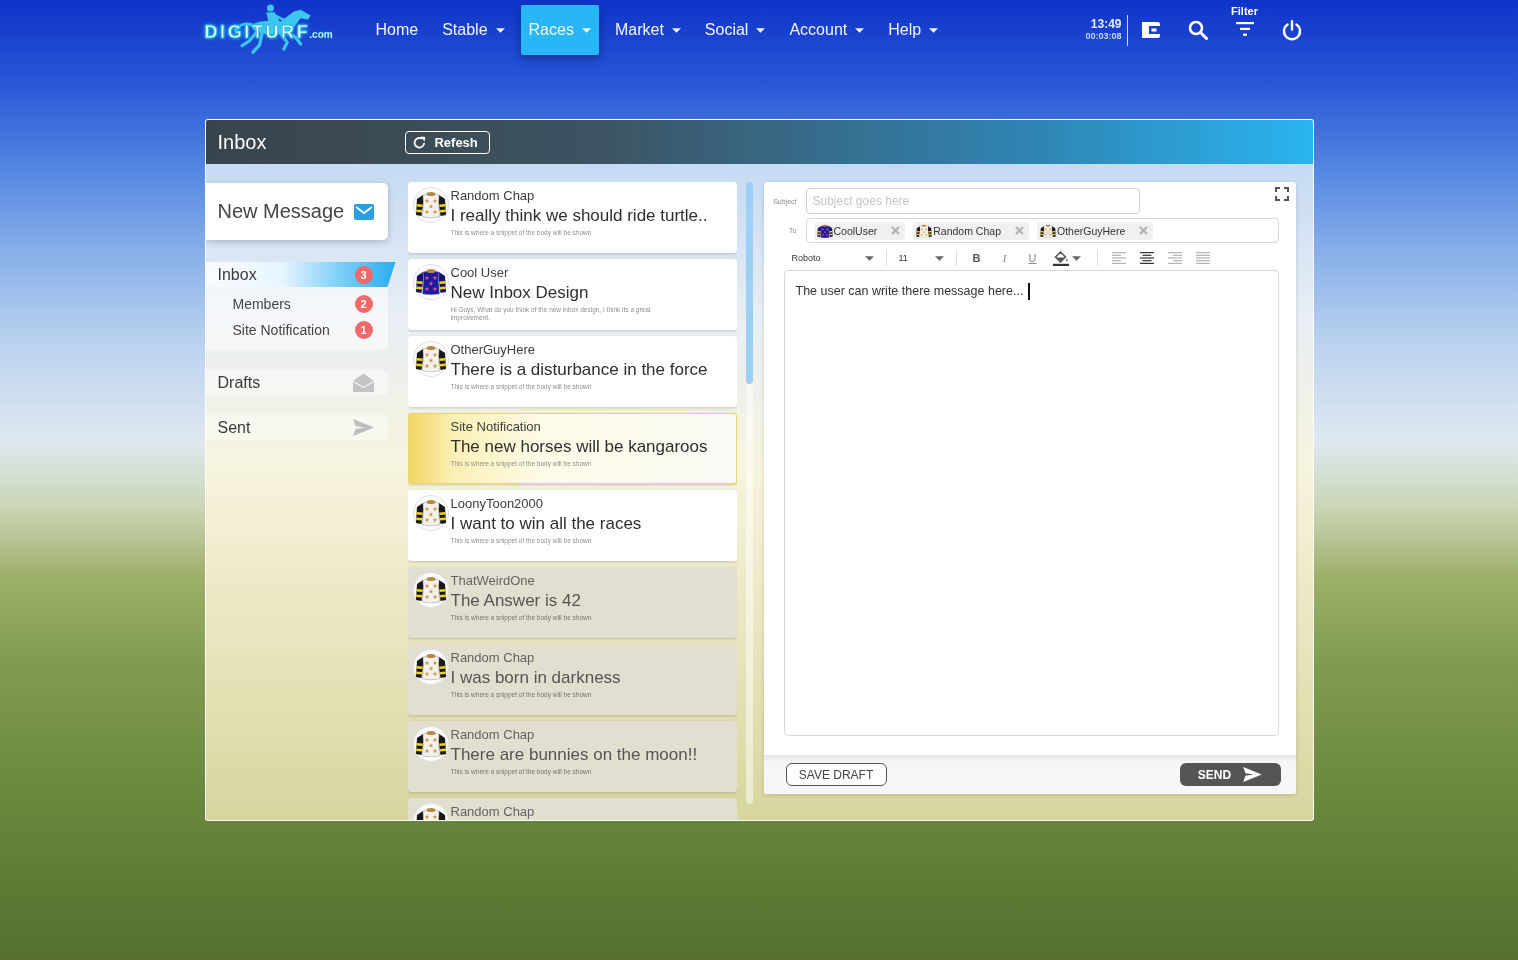  What do you see at coordinates (546, 523) in the screenshot?
I see `message-subject: I want to win all the races` at bounding box center [546, 523].